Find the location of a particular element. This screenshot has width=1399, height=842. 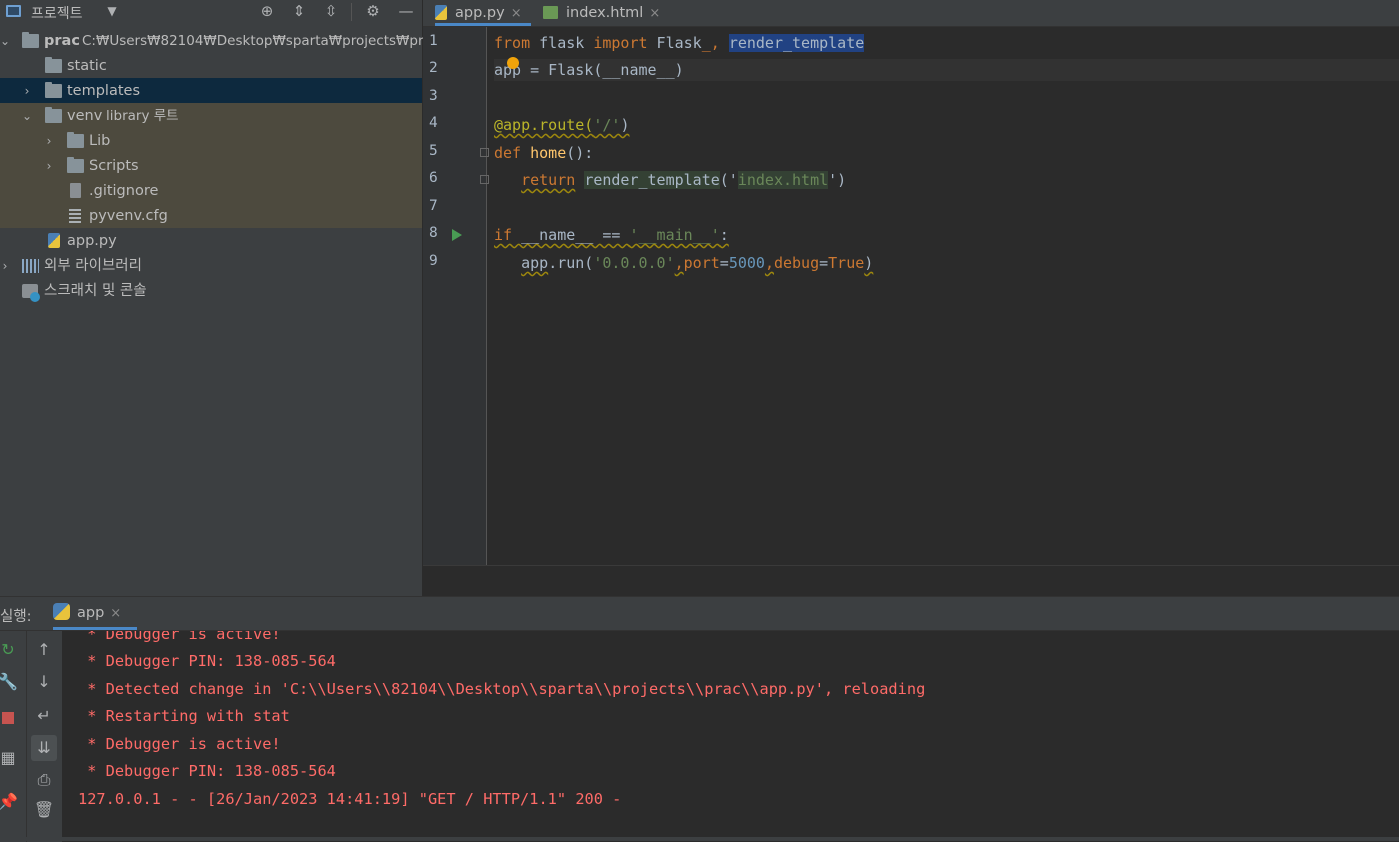

python-icon is located at coordinates (61, 611).